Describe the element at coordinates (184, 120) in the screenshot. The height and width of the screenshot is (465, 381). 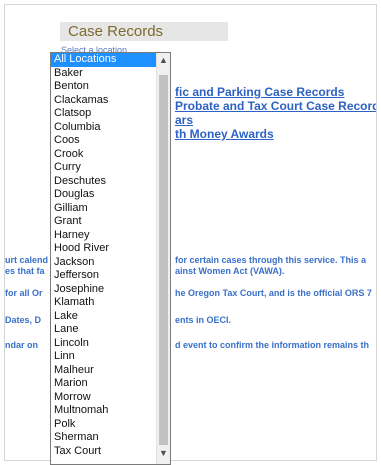
I see `calendars-link: ars` at that location.